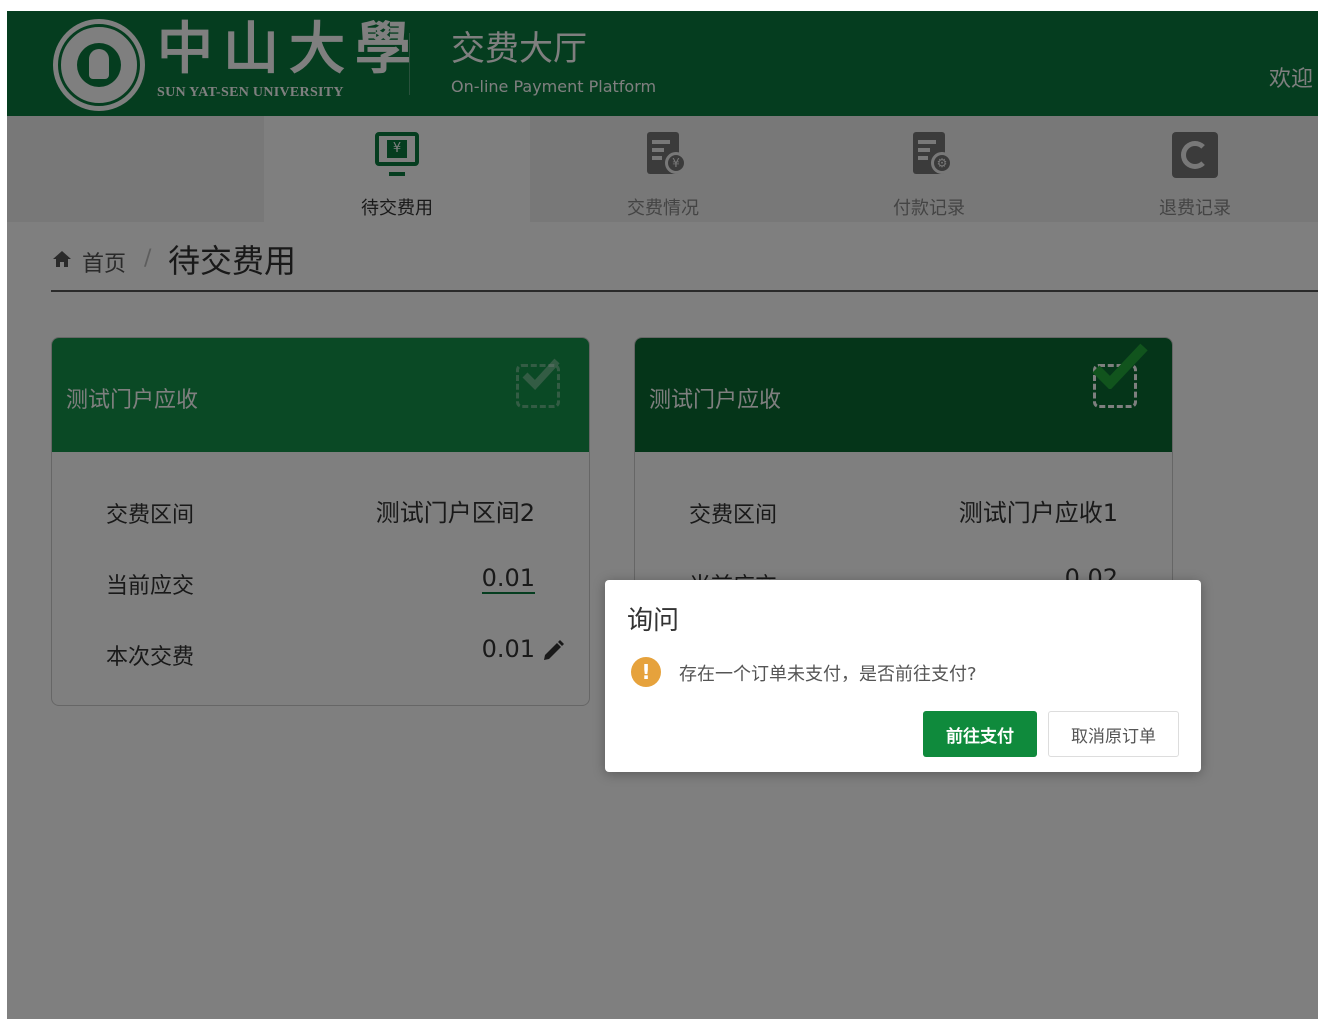 This screenshot has height=1019, width=1318. What do you see at coordinates (980, 734) in the screenshot?
I see `go-pay-button: 前往支付` at bounding box center [980, 734].